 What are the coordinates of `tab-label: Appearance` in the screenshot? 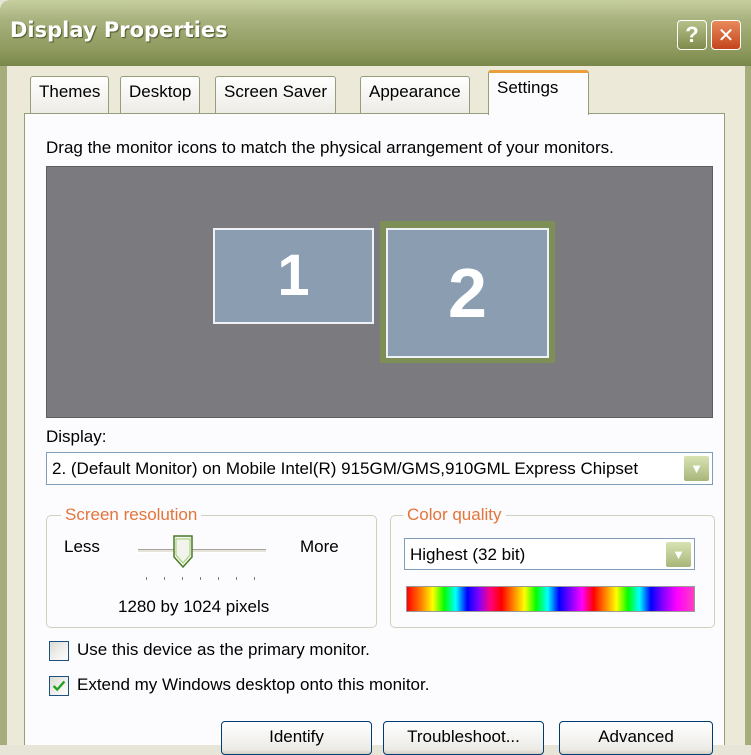 It's located at (415, 91).